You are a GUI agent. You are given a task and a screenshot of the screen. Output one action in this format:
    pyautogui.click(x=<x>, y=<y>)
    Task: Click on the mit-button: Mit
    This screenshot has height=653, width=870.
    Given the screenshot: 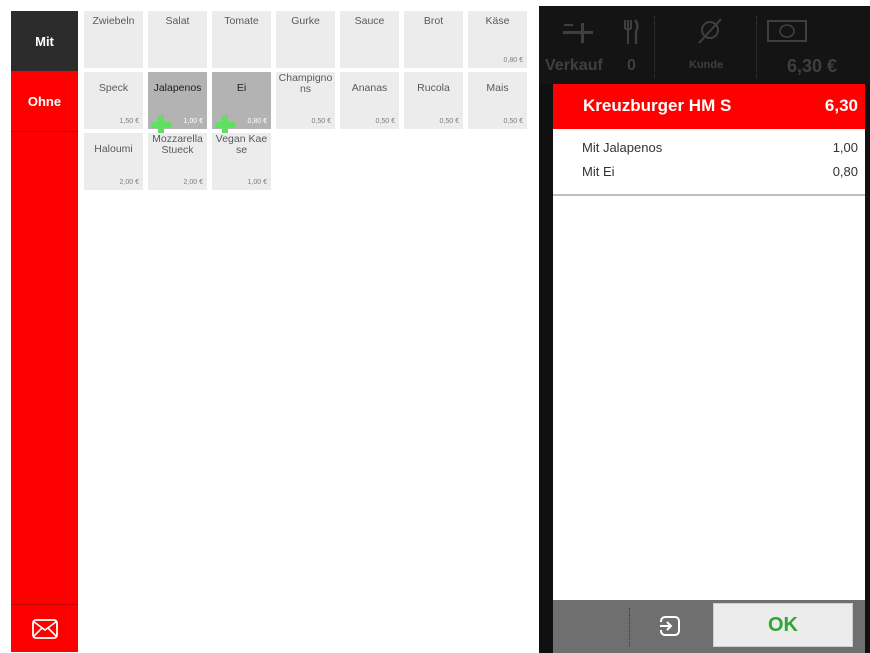 What is the action you would take?
    pyautogui.click(x=44, y=41)
    